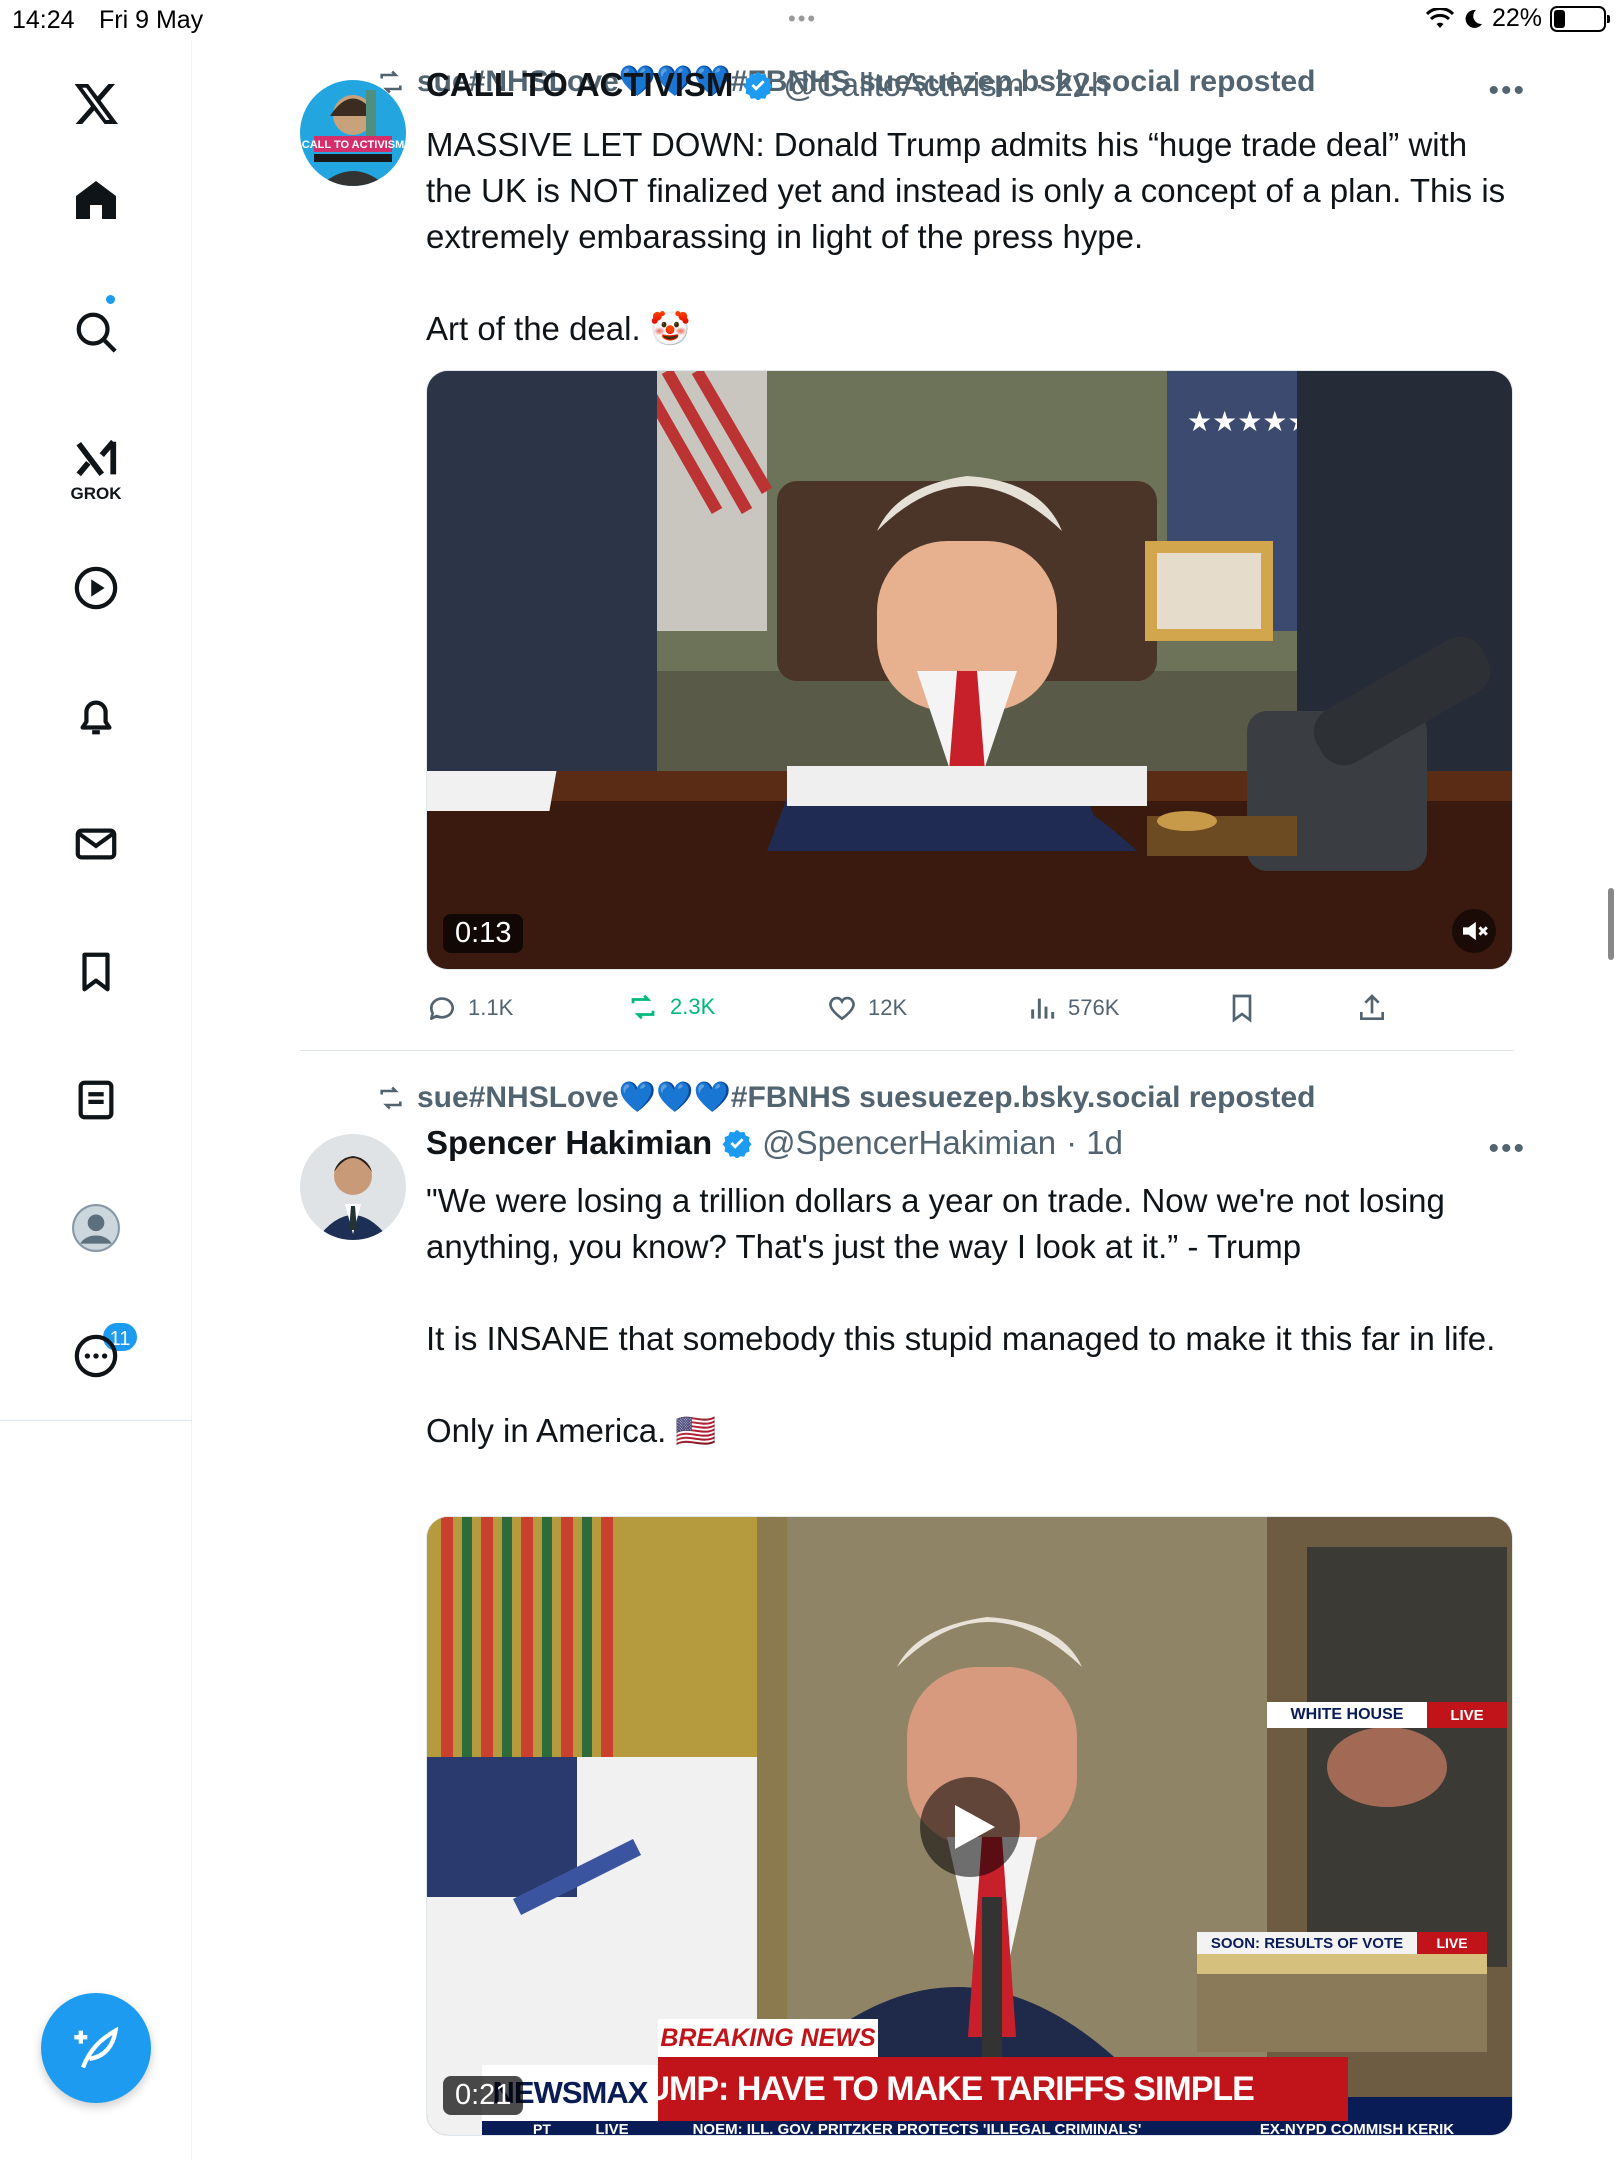  I want to click on nav-bookmarks, so click(96, 972).